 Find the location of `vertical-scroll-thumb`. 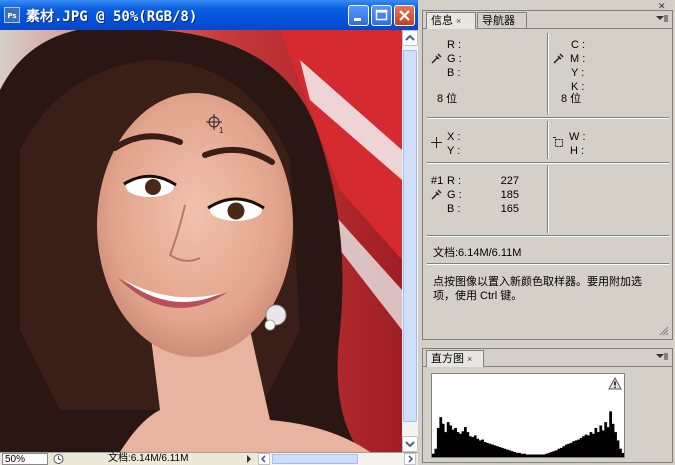

vertical-scroll-thumb is located at coordinates (410, 236).